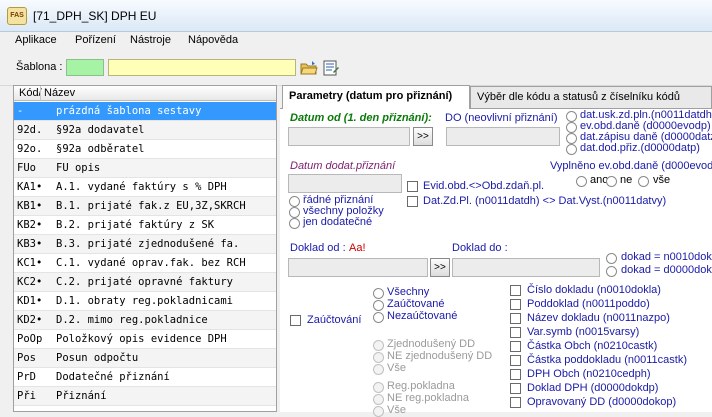 The width and height of the screenshot is (712, 417). Describe the element at coordinates (626, 180) in the screenshot. I see `radio-ne-label: ne` at that location.